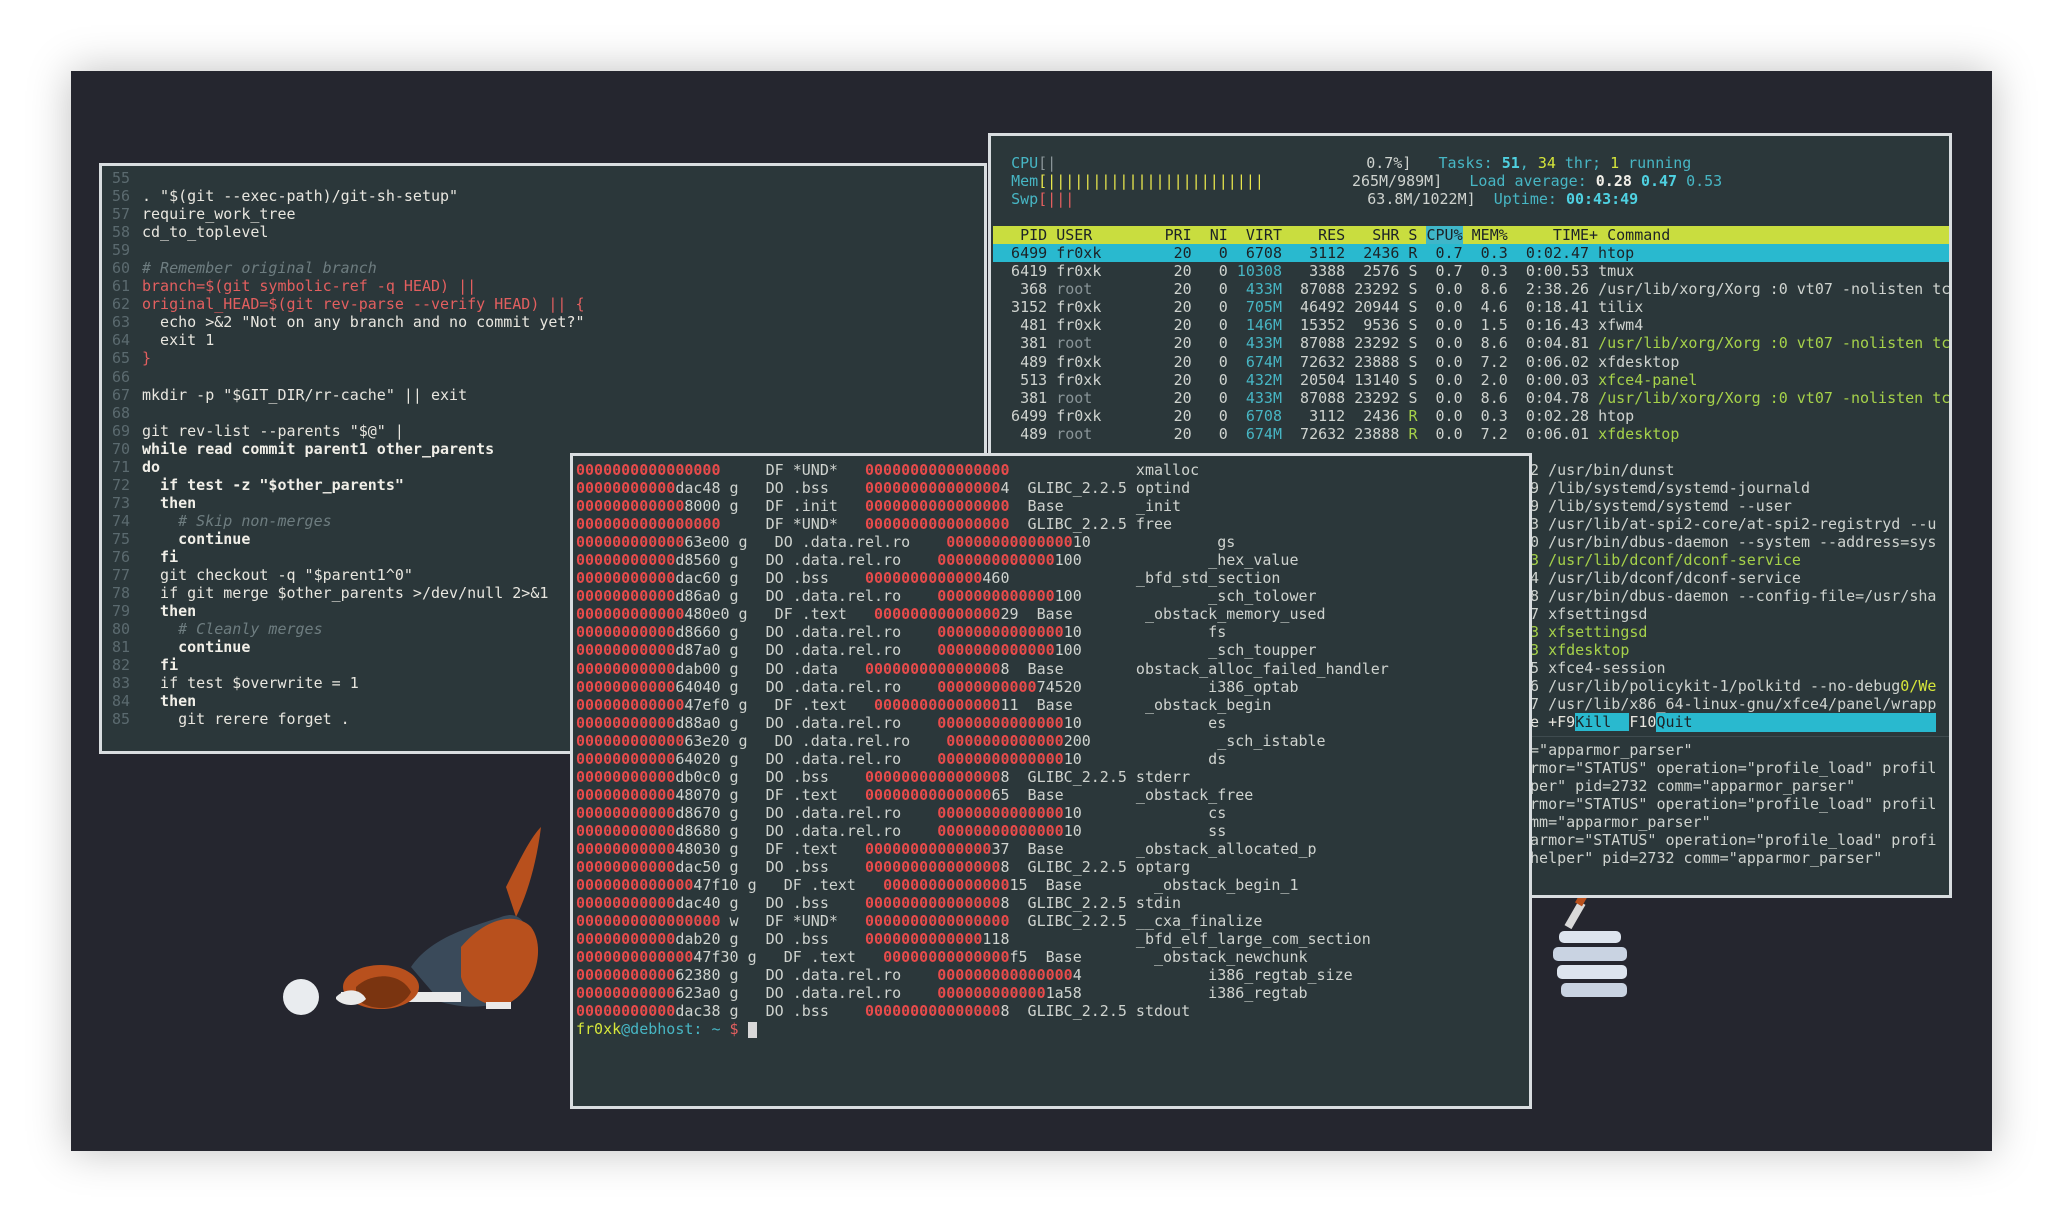 This screenshot has height=1230, width=2070. Describe the element at coordinates (1642, 722) in the screenshot. I see `f10-key: F10` at that location.